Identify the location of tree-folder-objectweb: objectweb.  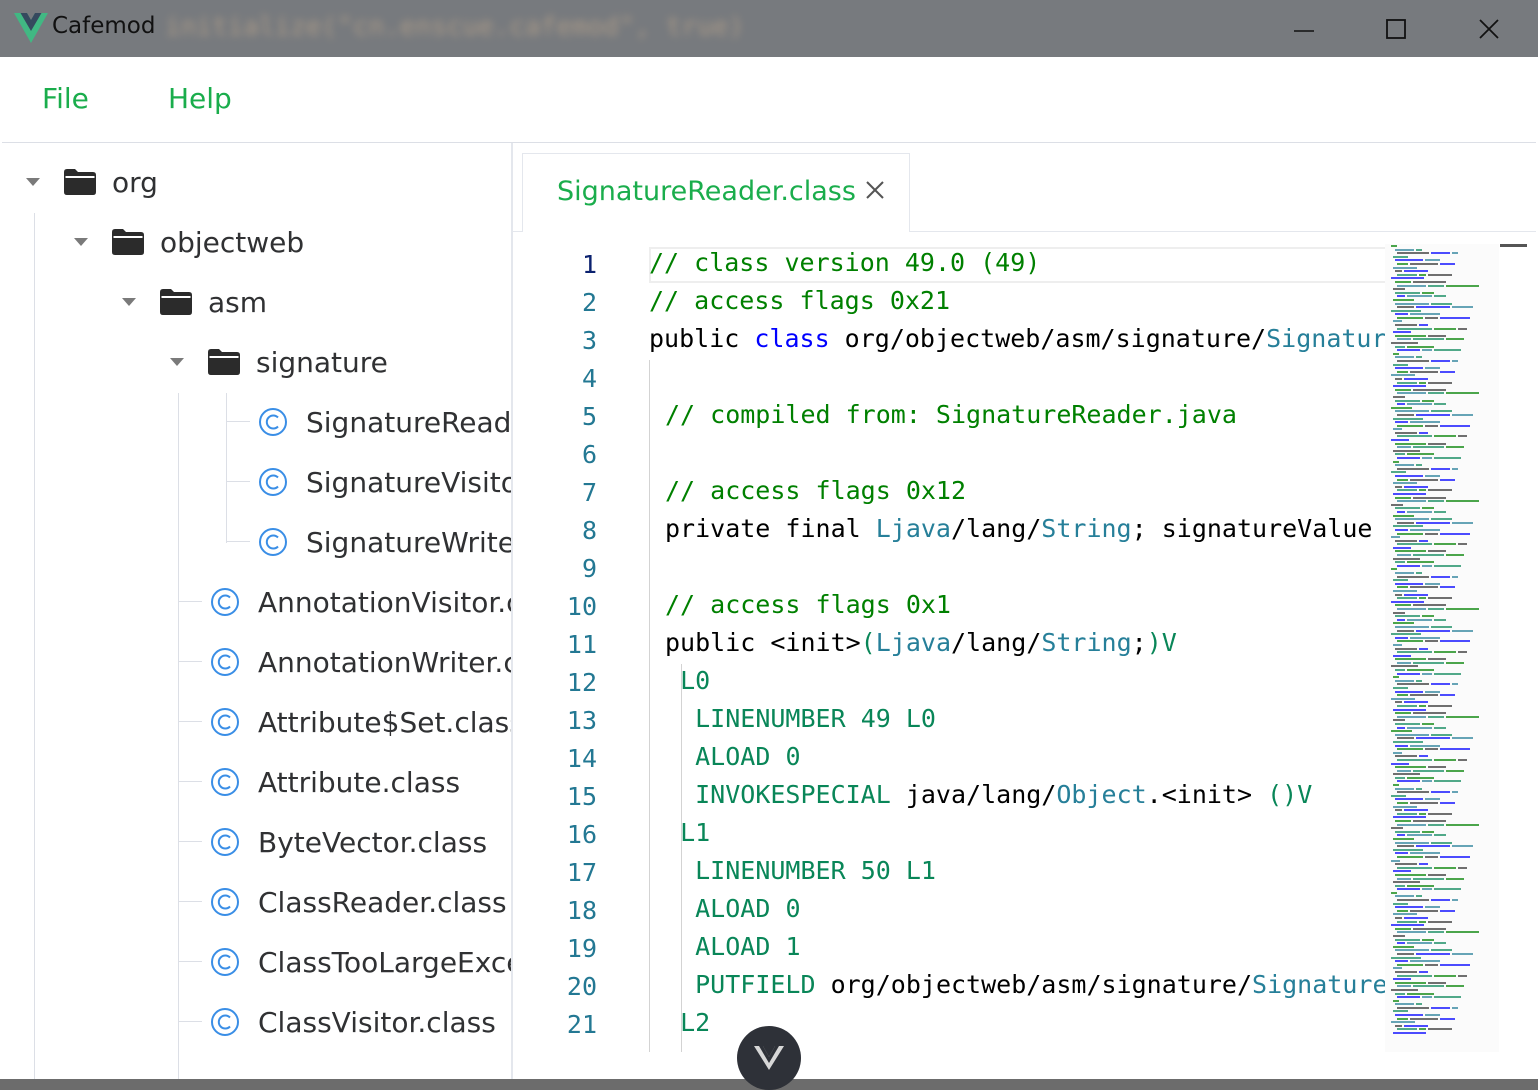
(189, 242).